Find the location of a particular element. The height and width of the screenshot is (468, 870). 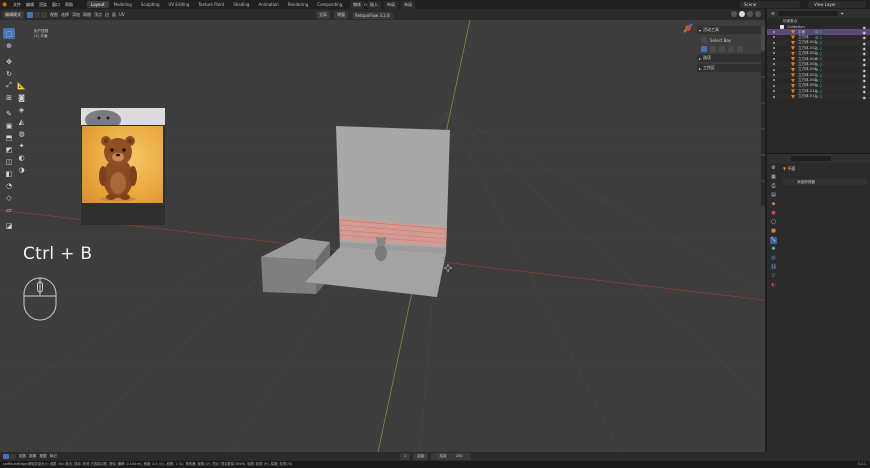

scale-tool-icon: ⤢ is located at coordinates (9, 85).